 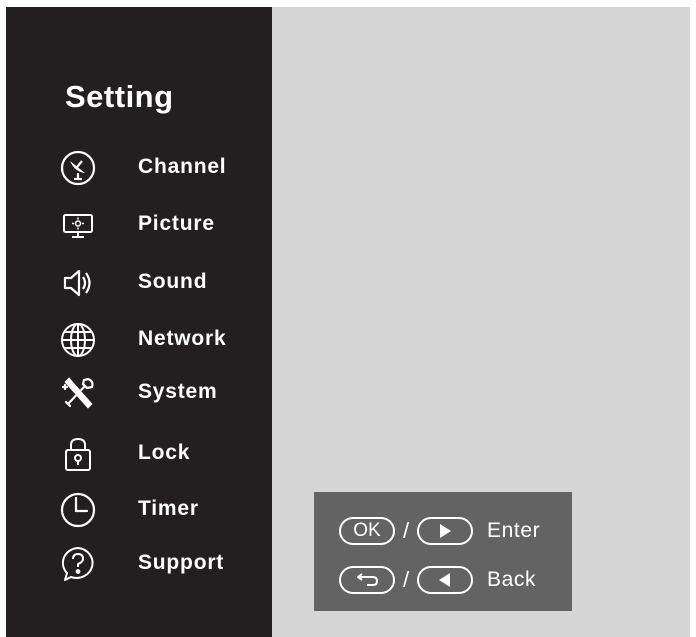 I want to click on menu-item-timer: Timer, so click(x=163, y=510).